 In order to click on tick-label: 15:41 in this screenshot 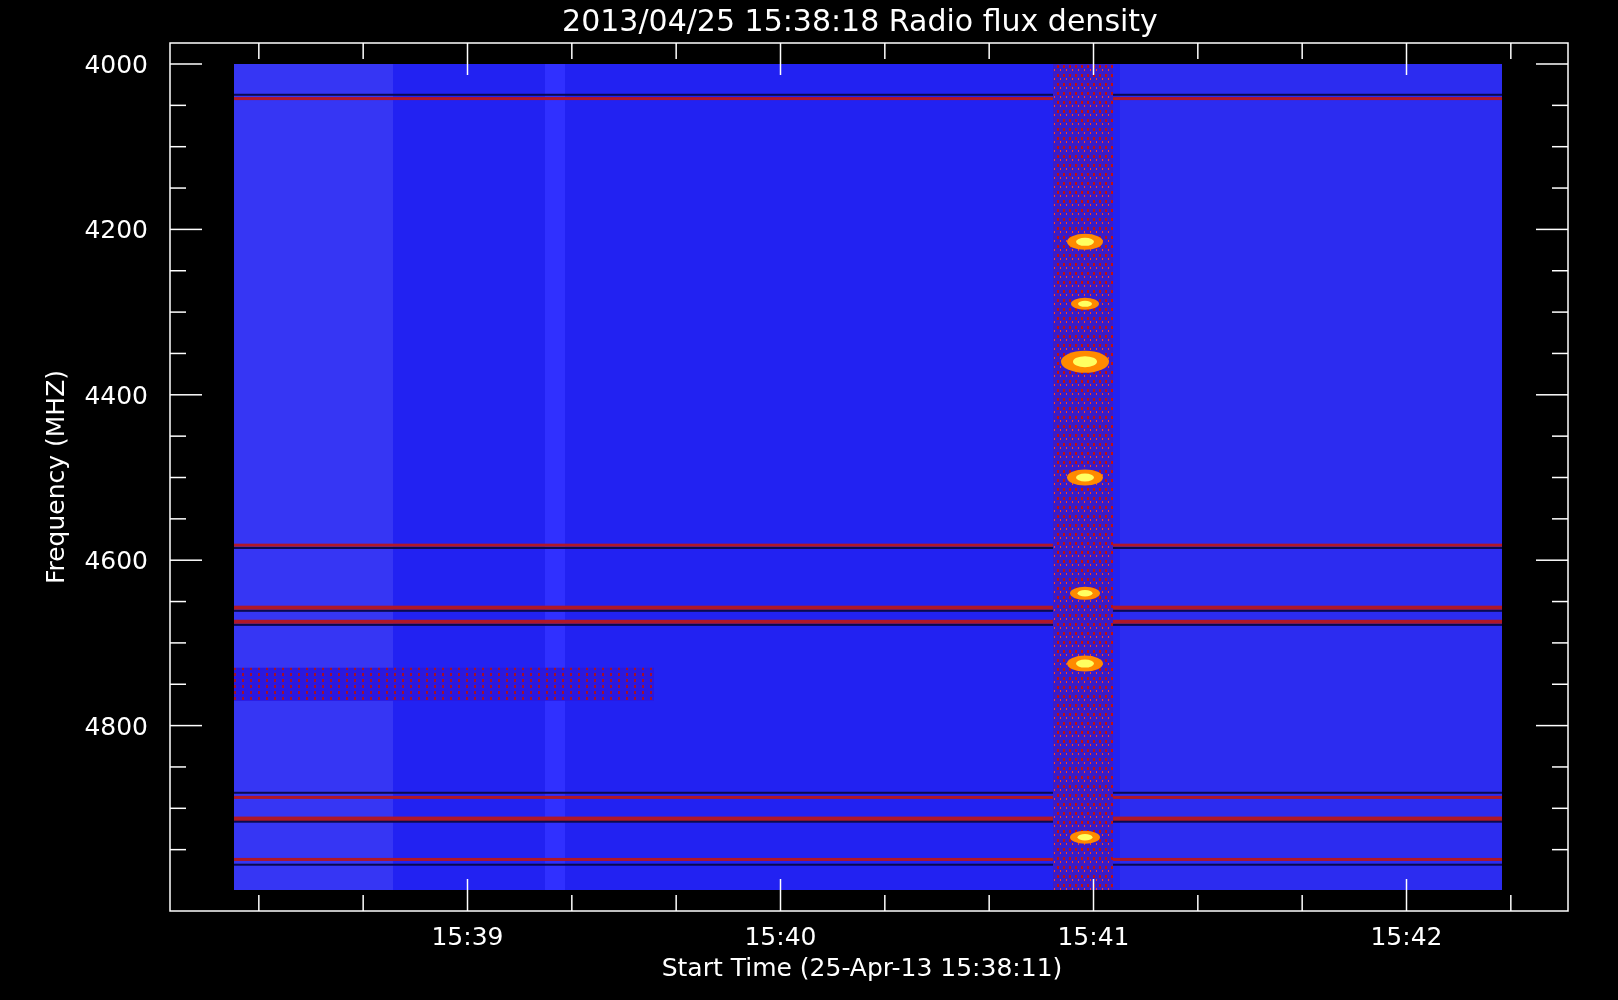, I will do `click(1093, 936)`.